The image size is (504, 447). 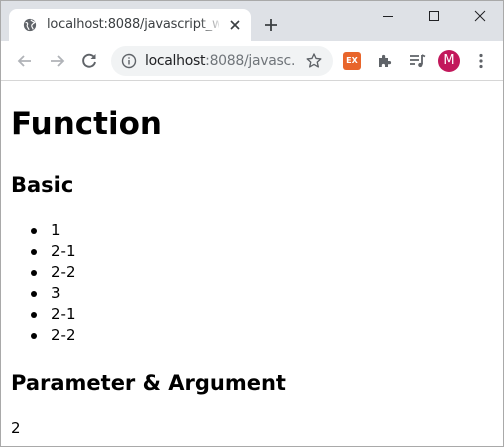 What do you see at coordinates (57, 61) in the screenshot?
I see `forward-arrow-icon` at bounding box center [57, 61].